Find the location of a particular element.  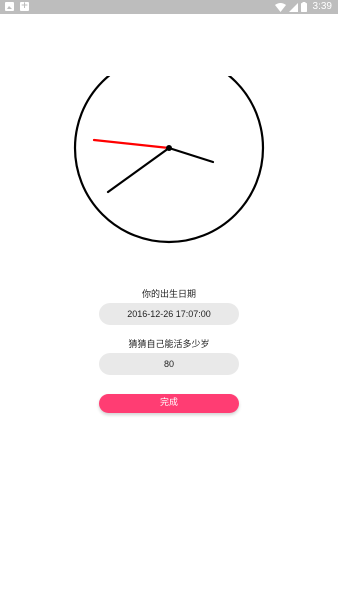

status-time: 3:39 is located at coordinates (322, 6).